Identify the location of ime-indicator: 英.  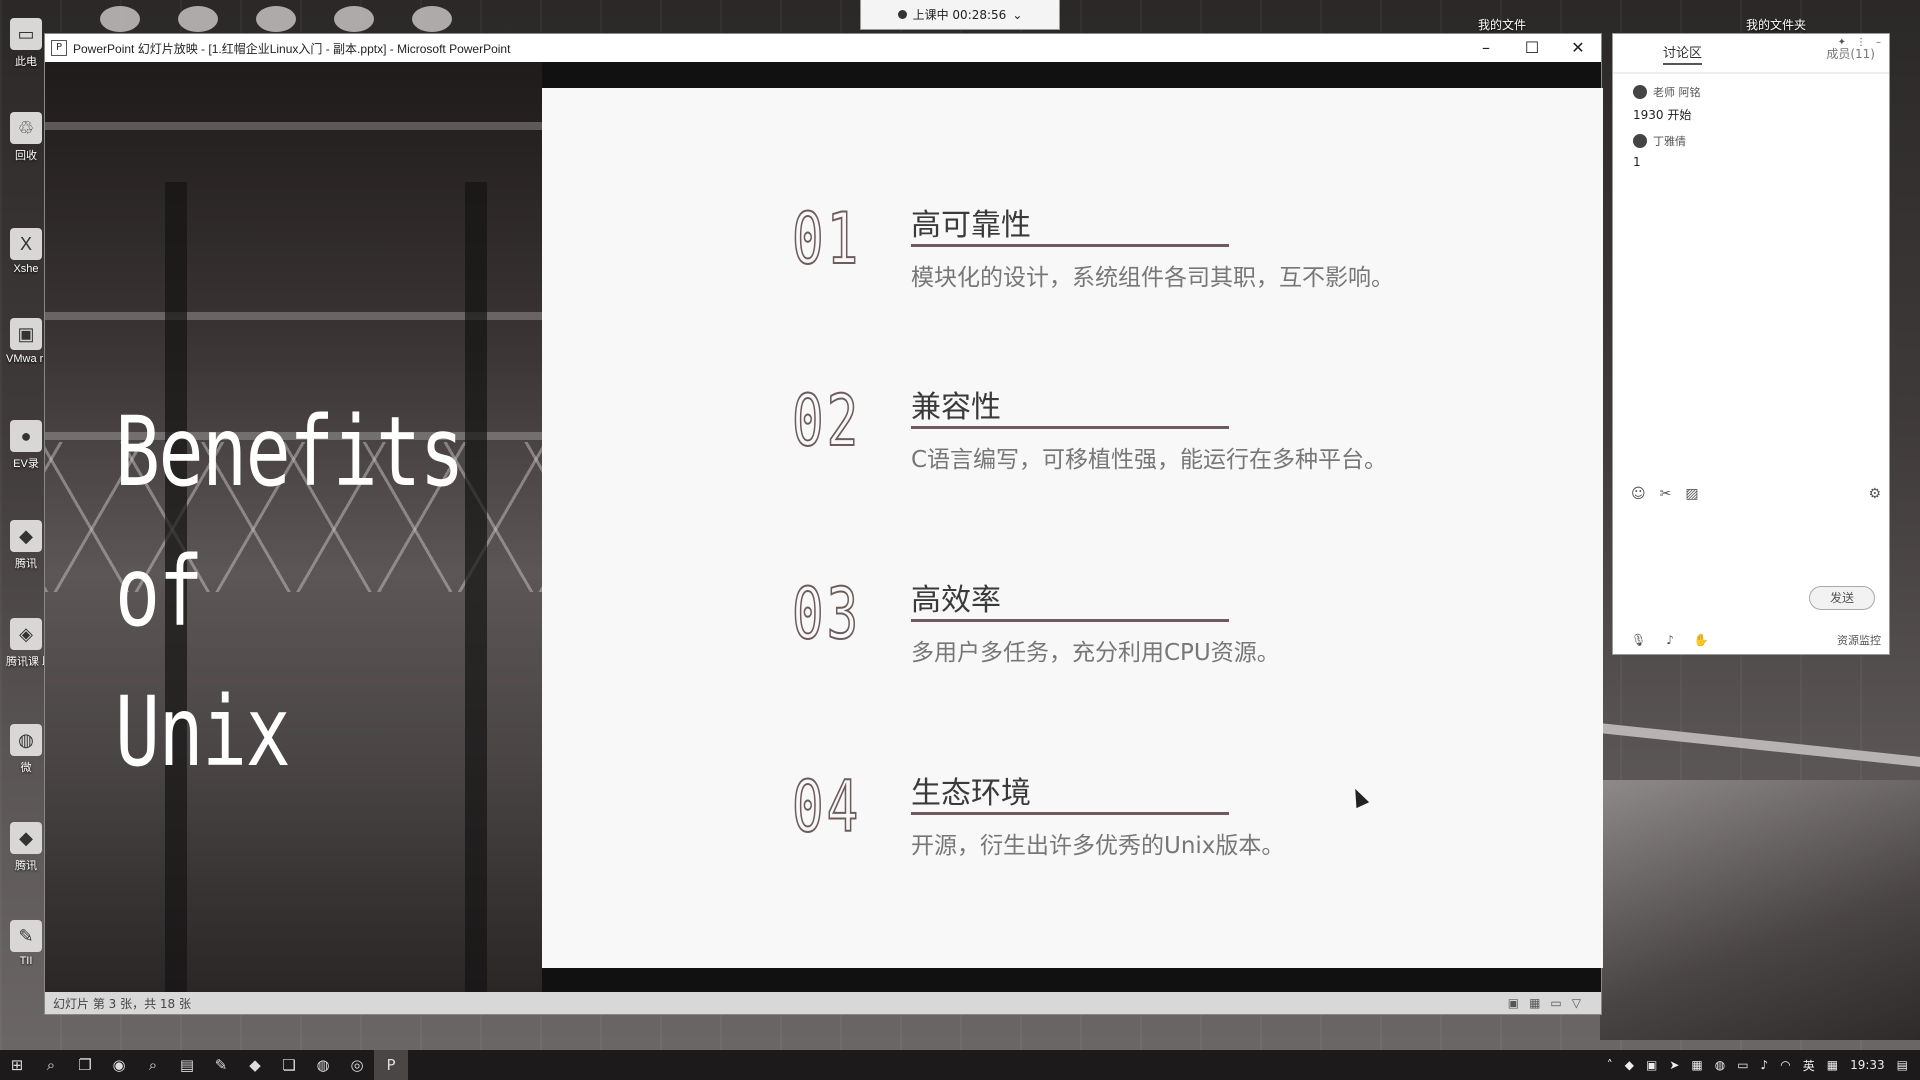
(1809, 1065).